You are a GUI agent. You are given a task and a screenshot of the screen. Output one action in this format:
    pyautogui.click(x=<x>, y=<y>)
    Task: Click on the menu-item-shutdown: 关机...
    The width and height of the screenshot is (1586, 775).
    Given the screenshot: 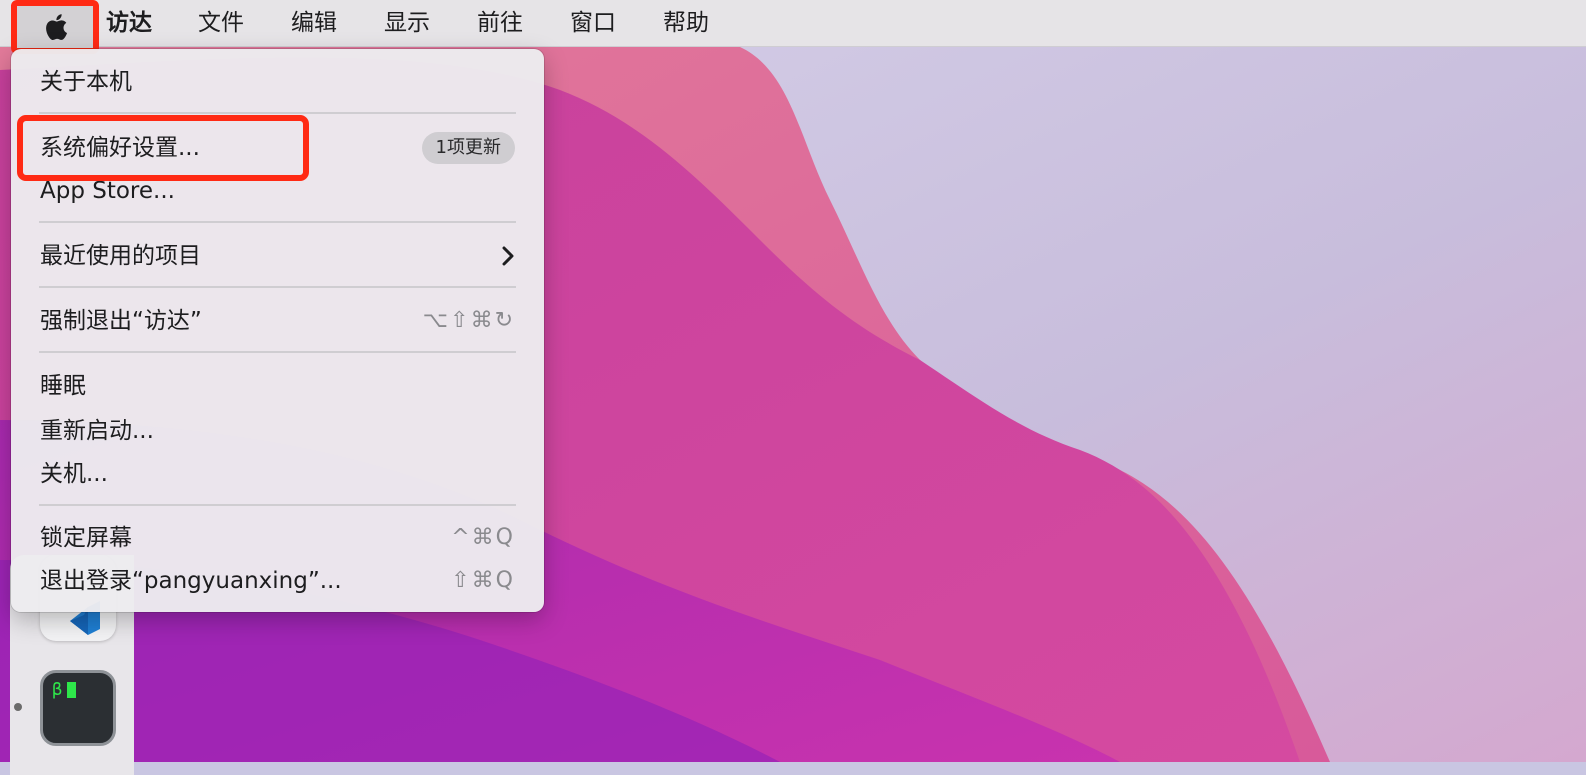 What is the action you would take?
    pyautogui.click(x=277, y=474)
    